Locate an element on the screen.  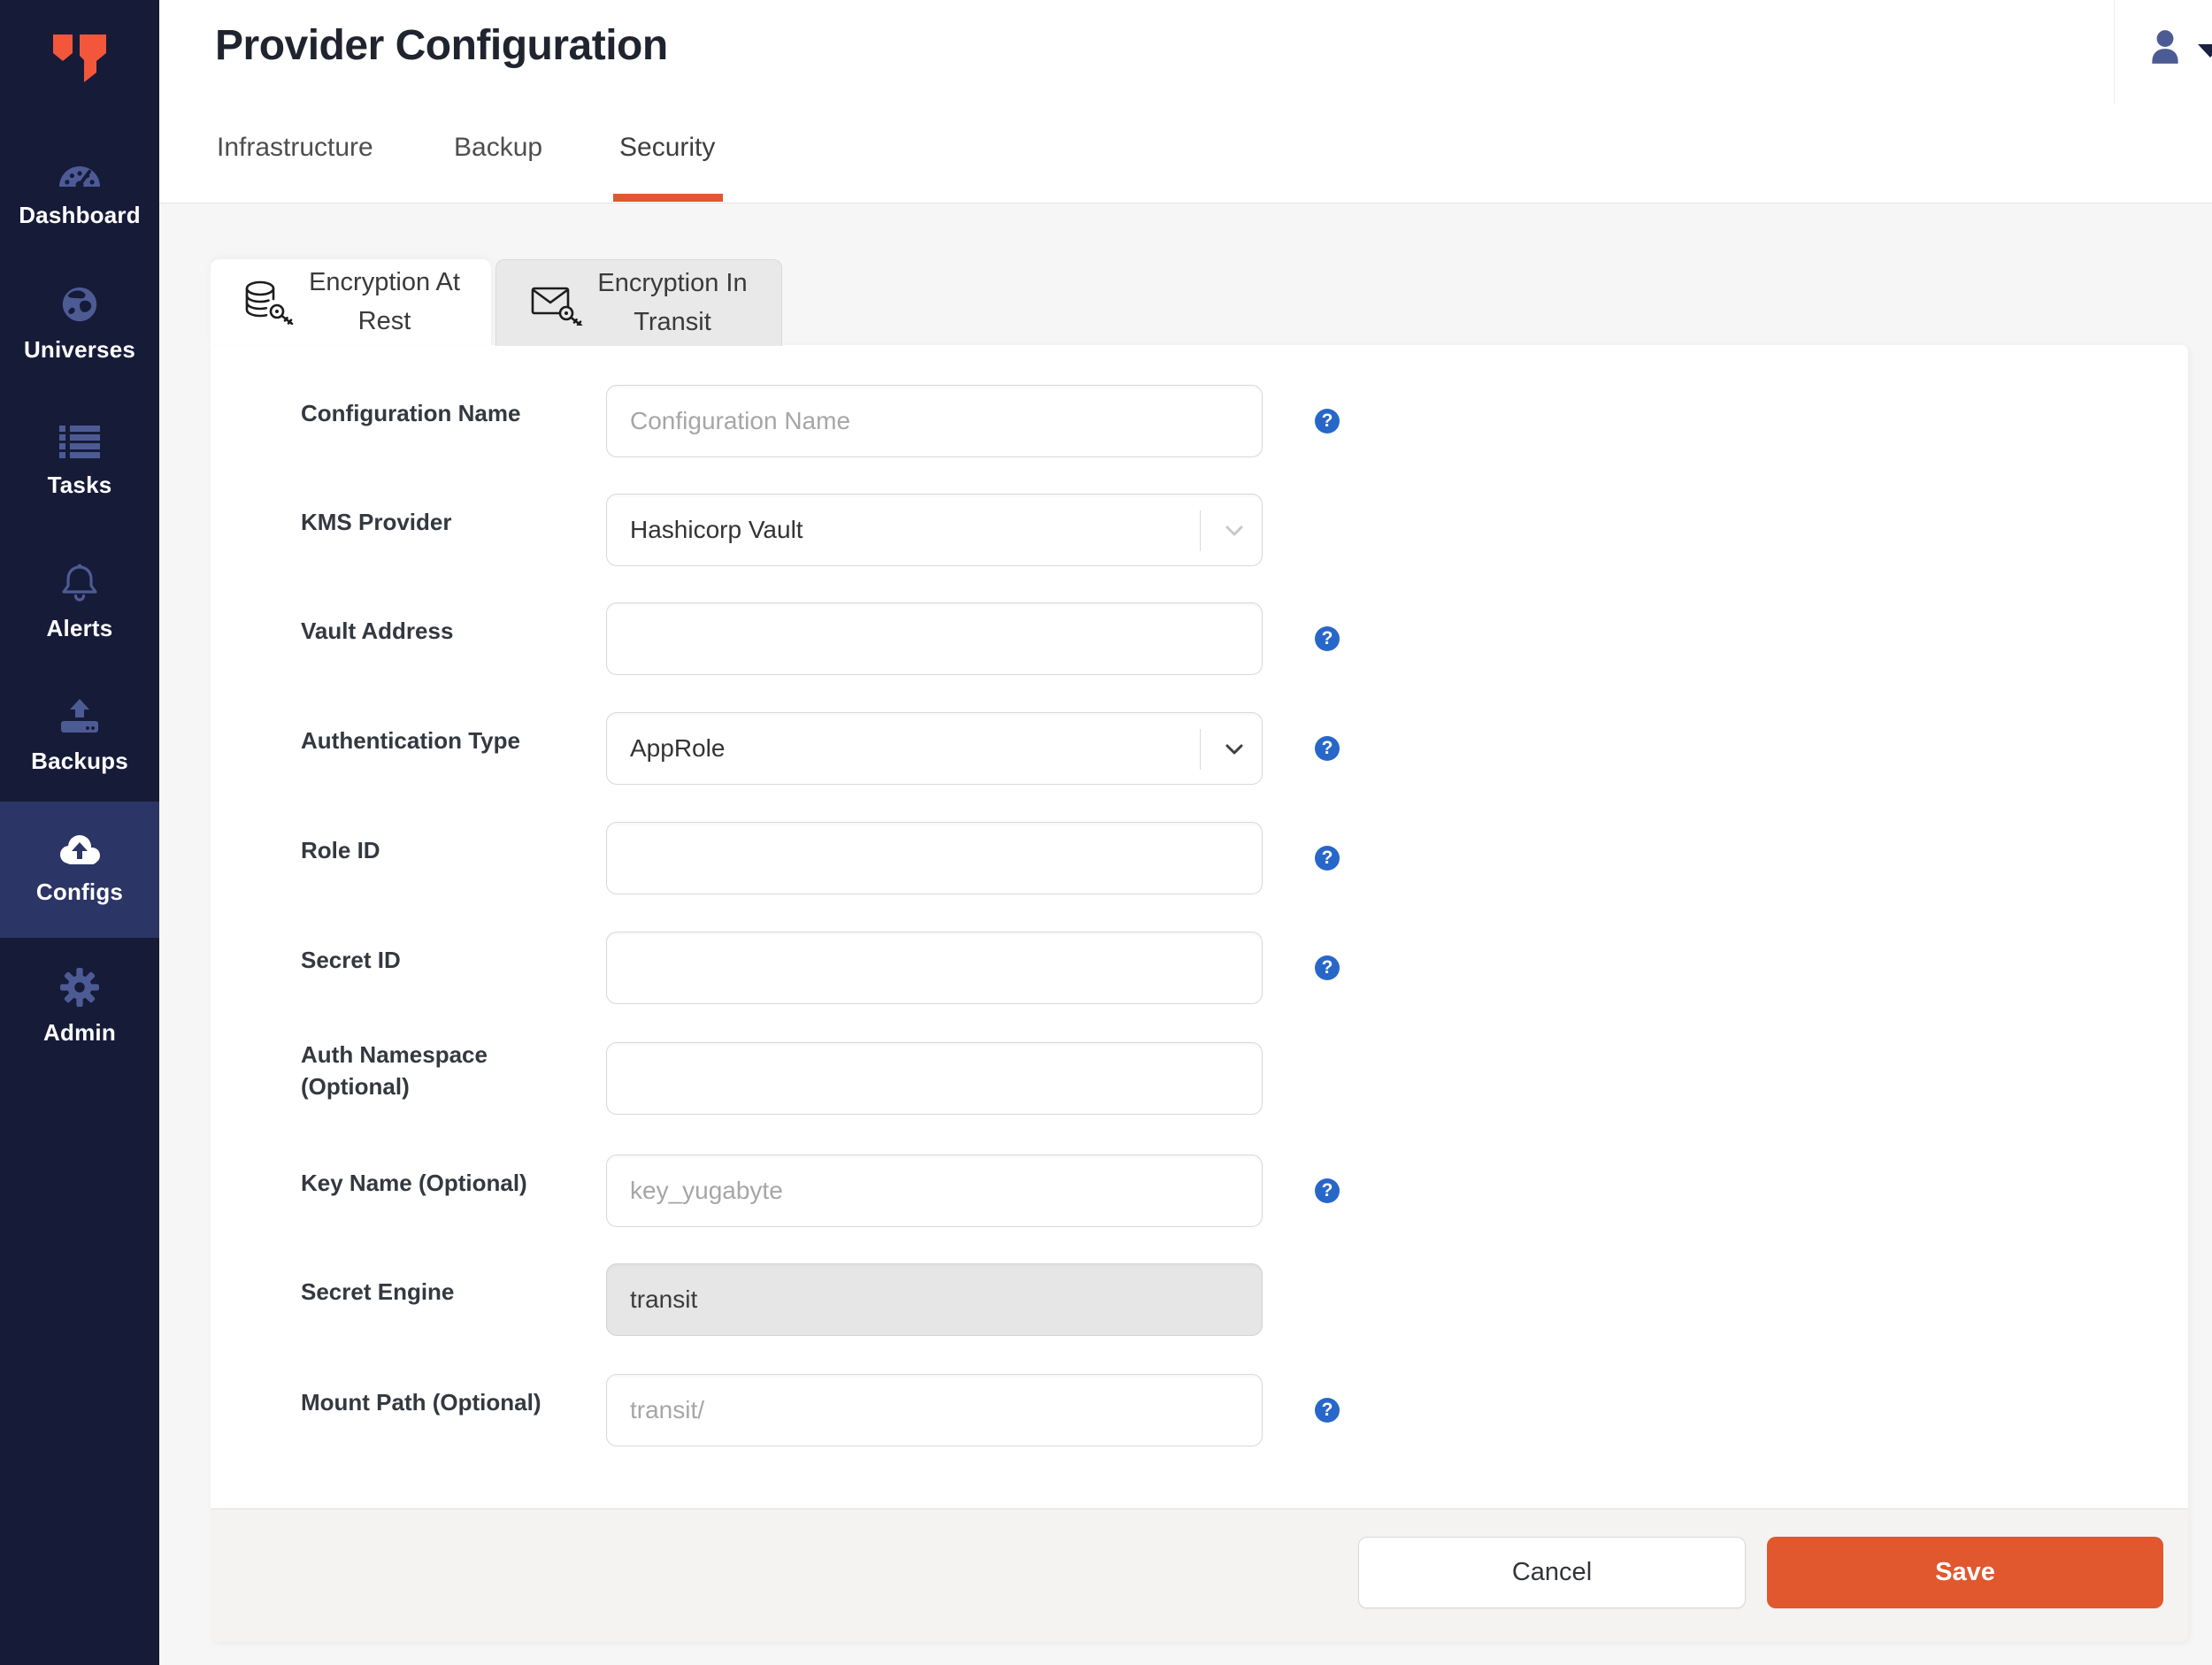
yugabyte-logo is located at coordinates (79, 60).